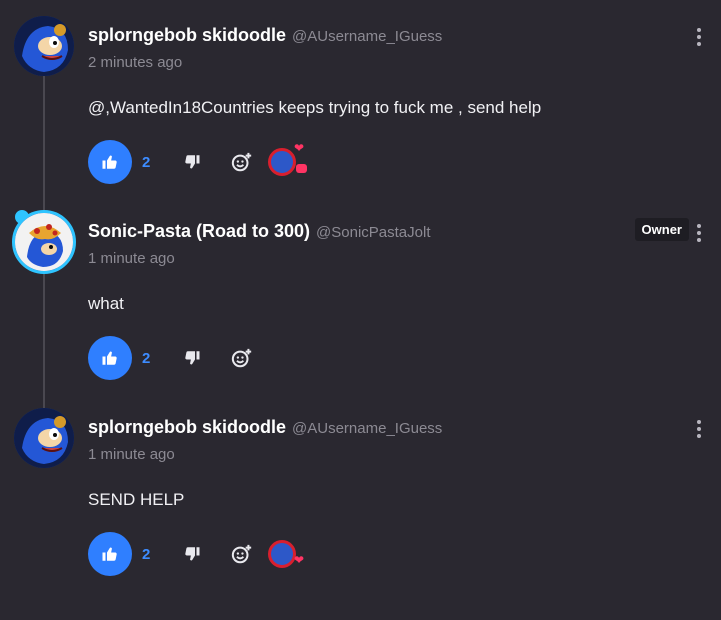  I want to click on username-handle: @SonicPastaJolt, so click(373, 232).